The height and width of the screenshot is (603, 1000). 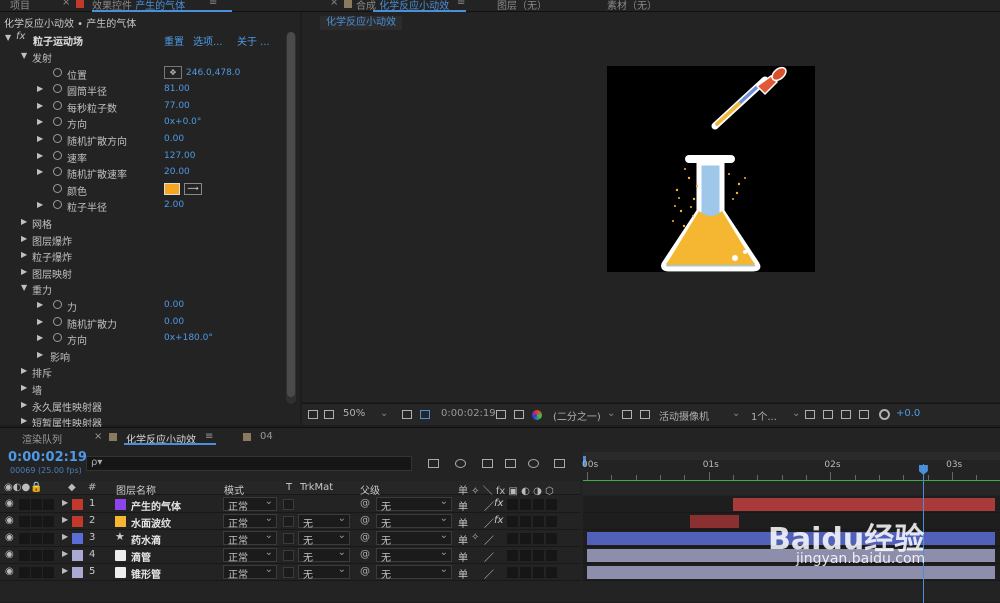 I want to click on property-row: ▶ 随机扩散速率 20.00, so click(x=142, y=172).